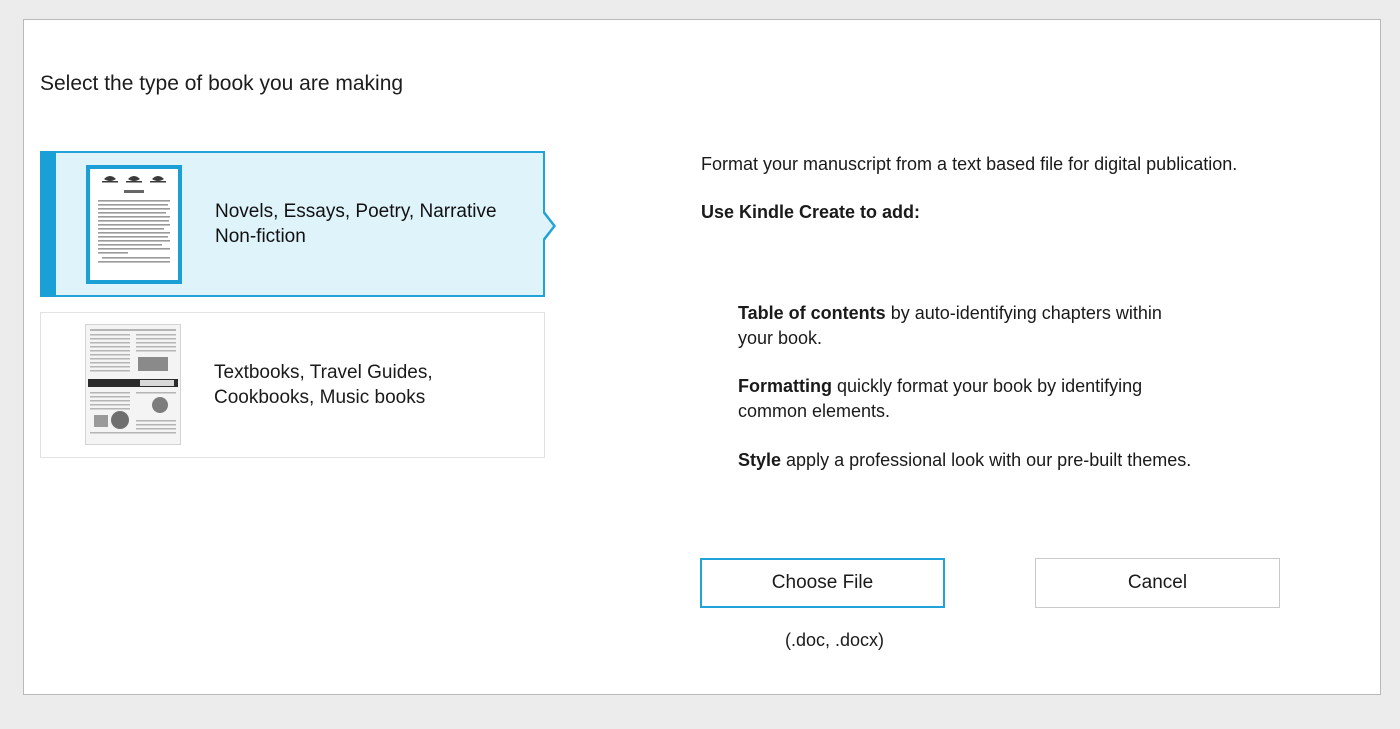 The image size is (1400, 729). I want to click on feature-text: common elements., so click(814, 411).